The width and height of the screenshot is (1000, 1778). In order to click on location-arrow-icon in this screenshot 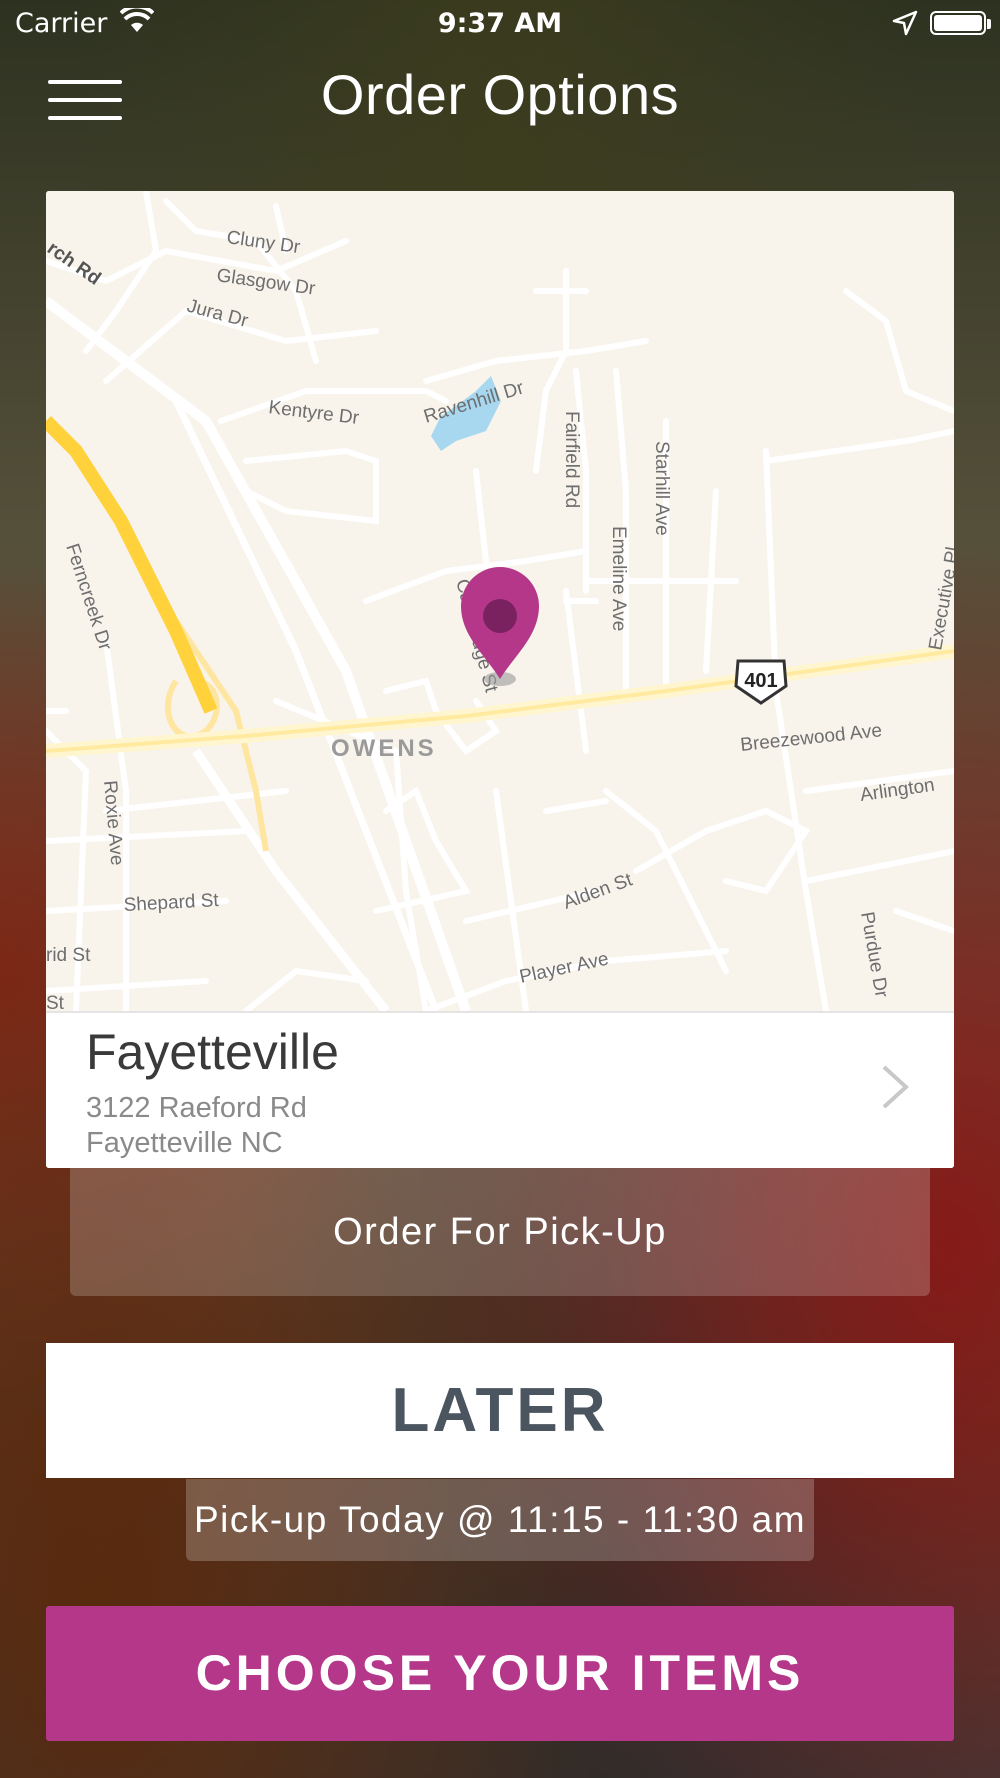, I will do `click(905, 23)`.